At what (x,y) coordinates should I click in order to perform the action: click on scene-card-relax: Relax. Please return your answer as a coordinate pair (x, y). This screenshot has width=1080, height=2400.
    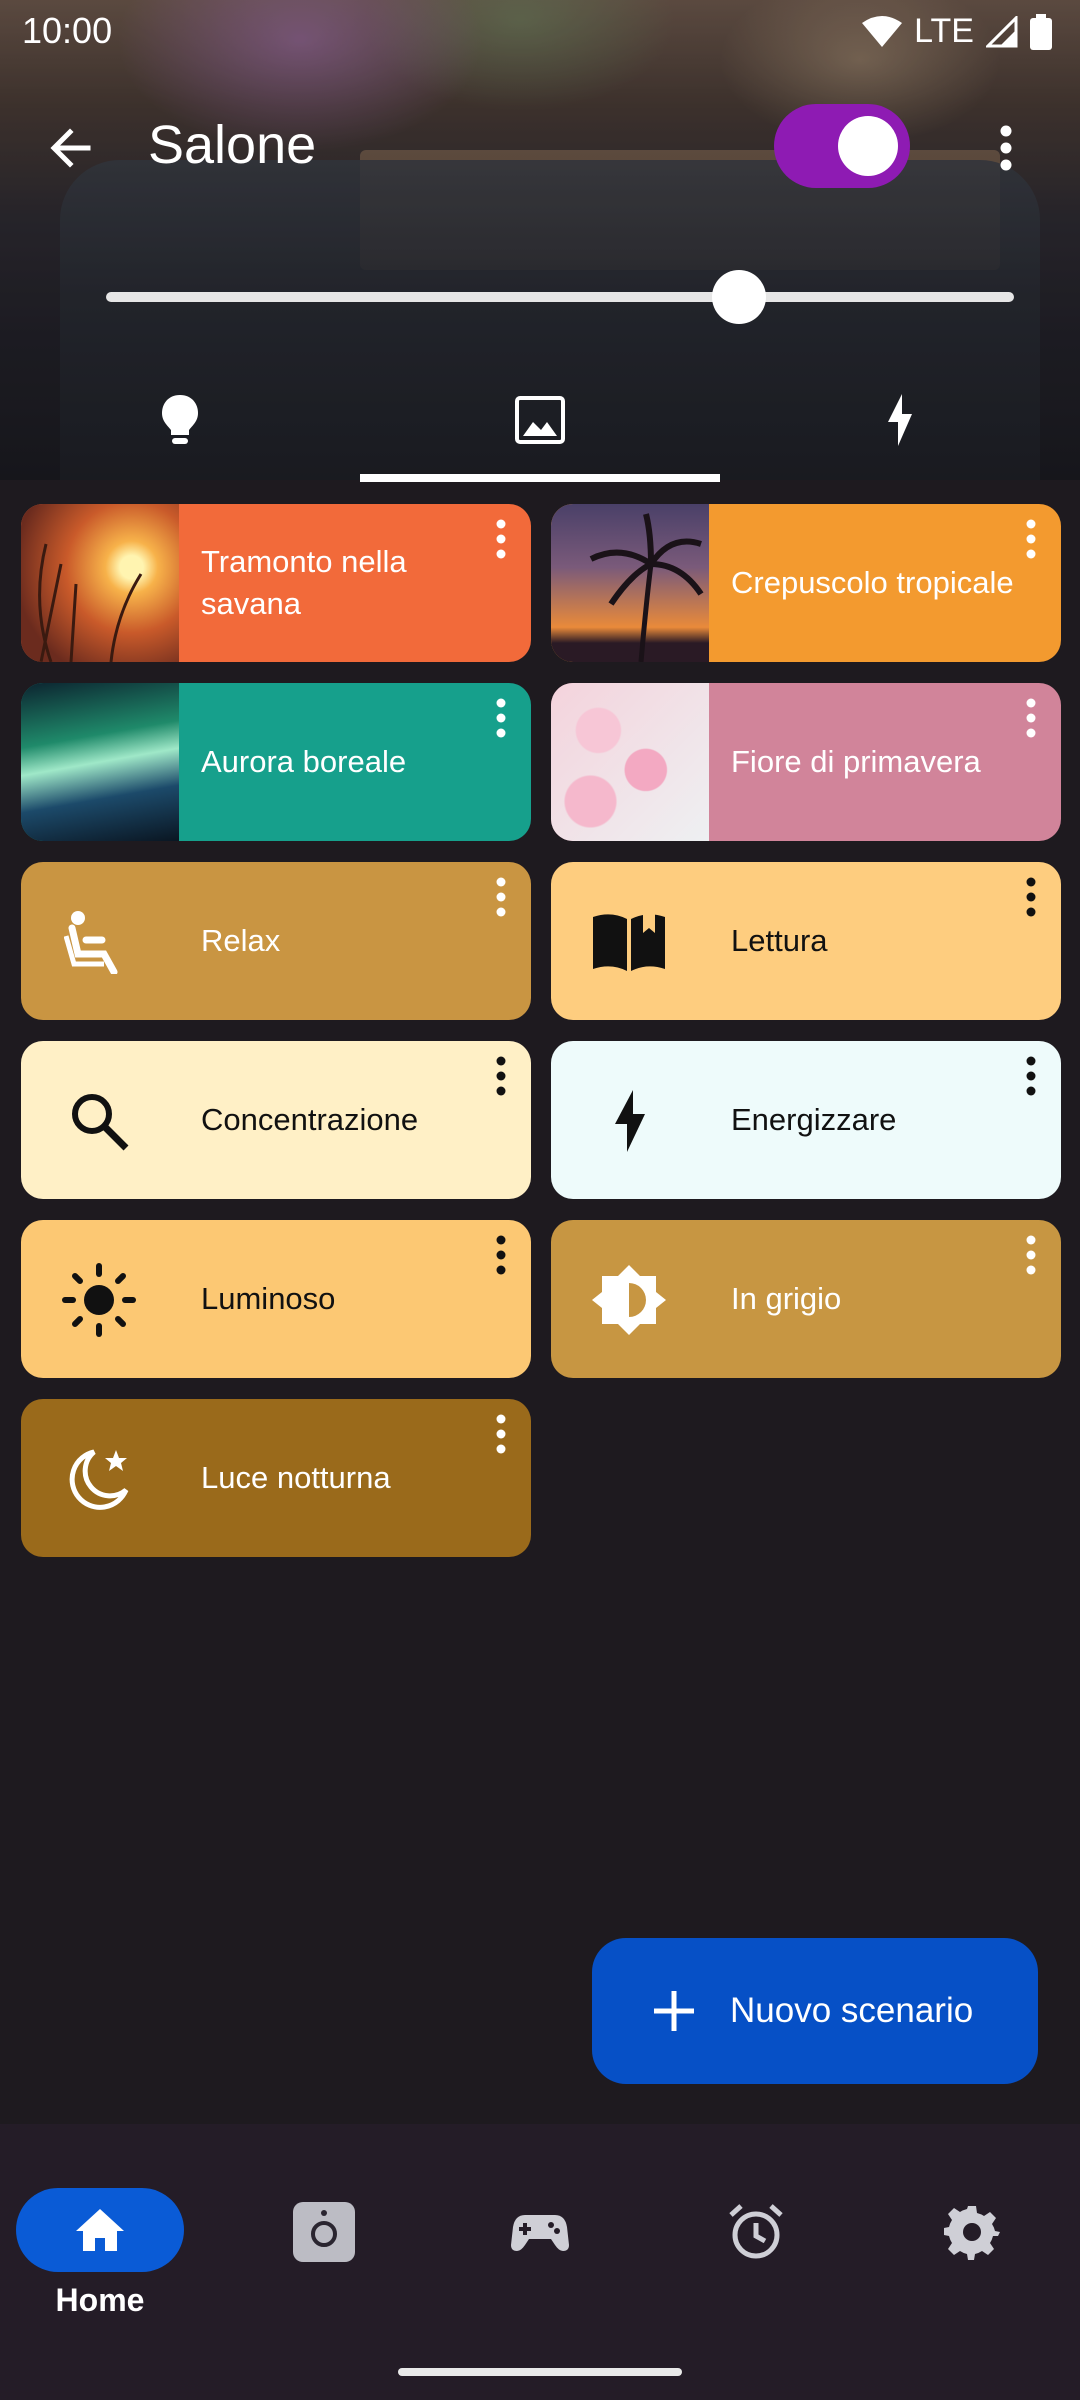
    Looking at the image, I should click on (276, 941).